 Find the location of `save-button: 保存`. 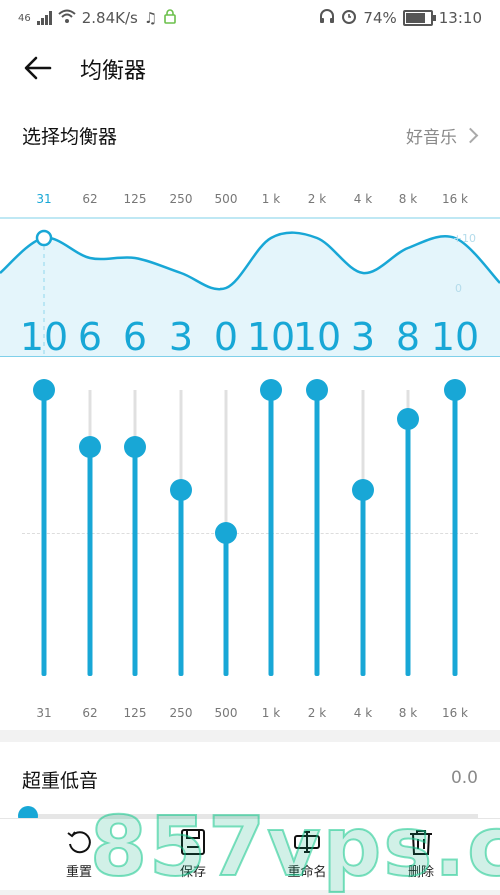

save-button: 保存 is located at coordinates (193, 853).